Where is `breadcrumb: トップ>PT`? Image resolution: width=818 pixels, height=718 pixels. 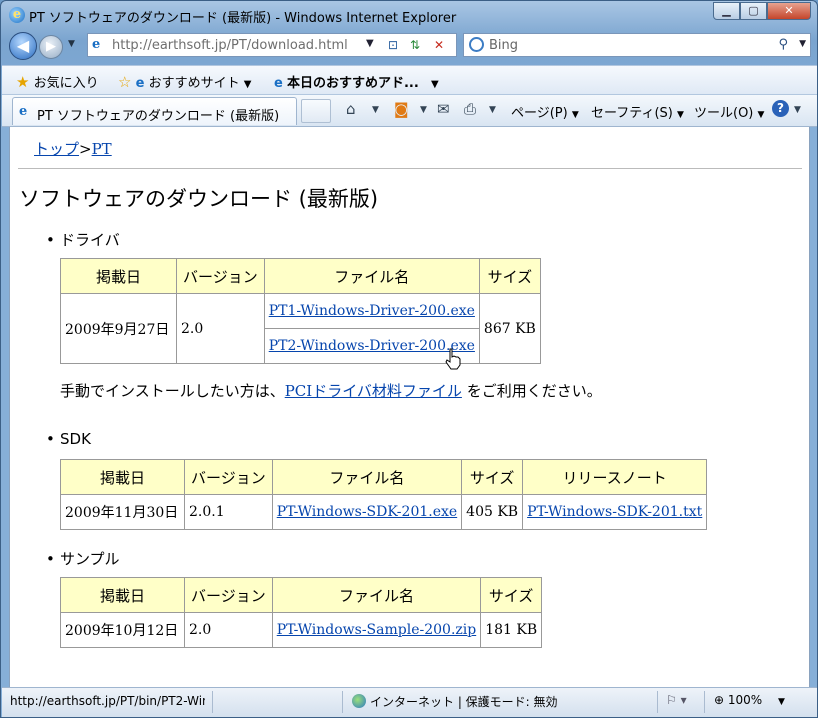 breadcrumb: トップ>PT is located at coordinates (73, 148).